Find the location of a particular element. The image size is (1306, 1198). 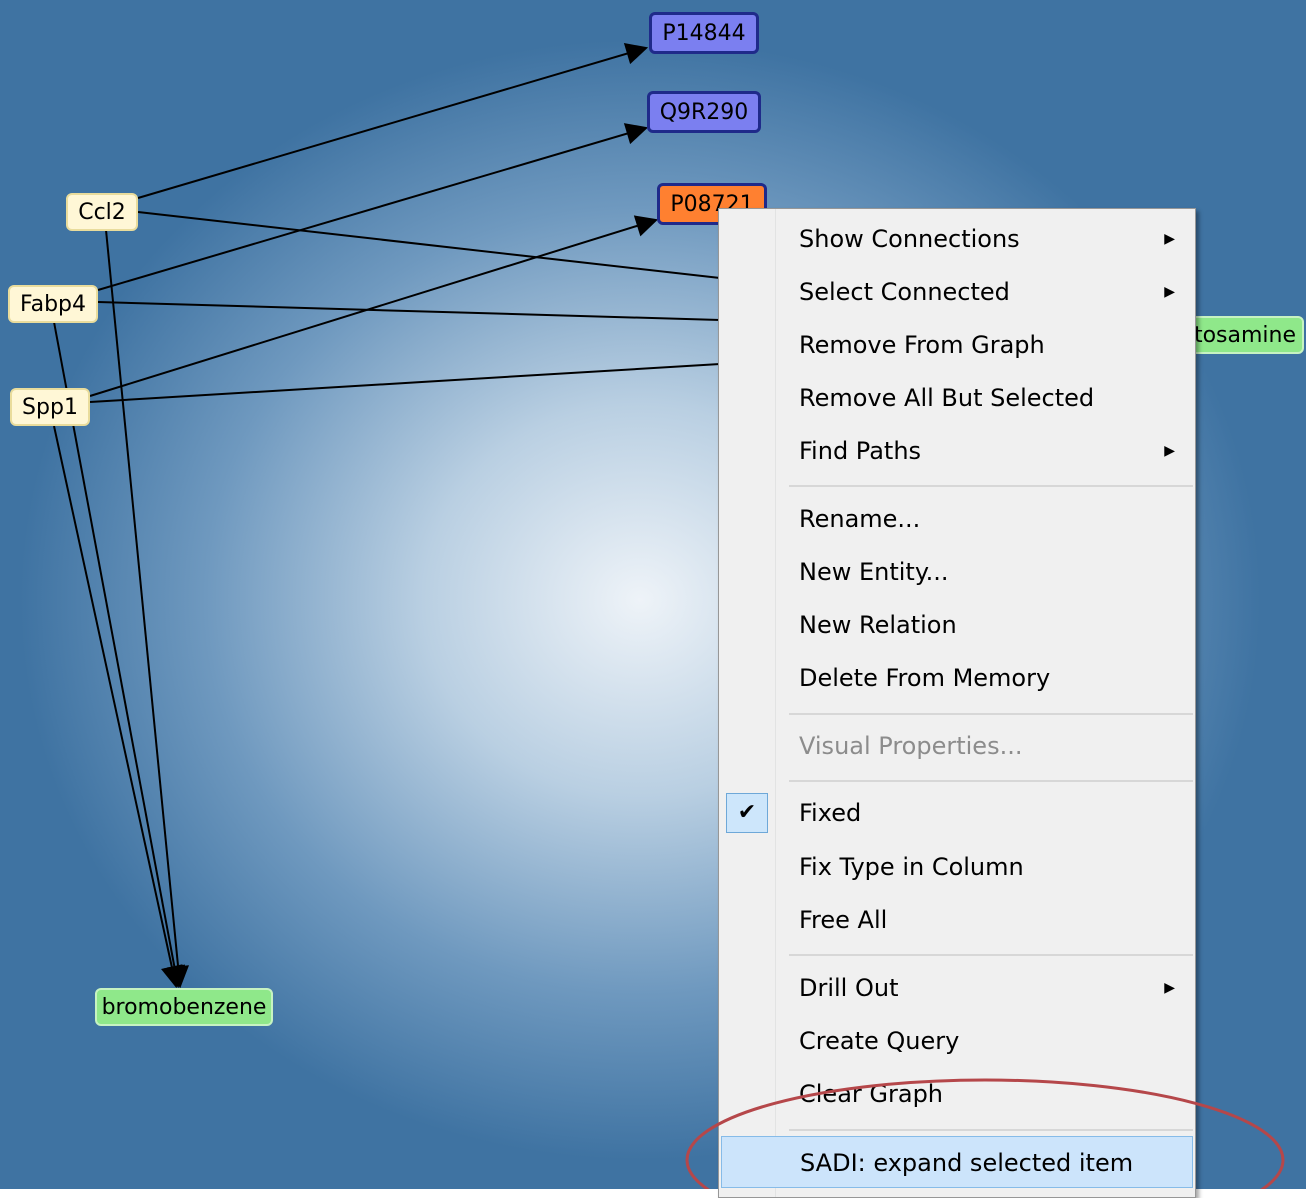

menu-item-label: Fix Type in Column is located at coordinates (911, 867).